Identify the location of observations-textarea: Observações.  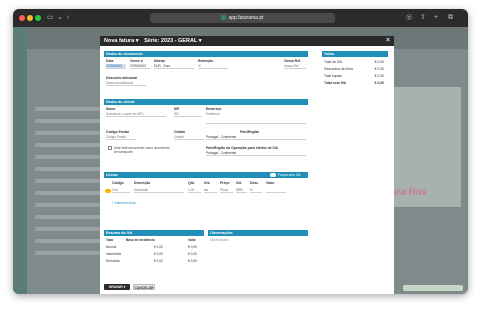
(257, 253).